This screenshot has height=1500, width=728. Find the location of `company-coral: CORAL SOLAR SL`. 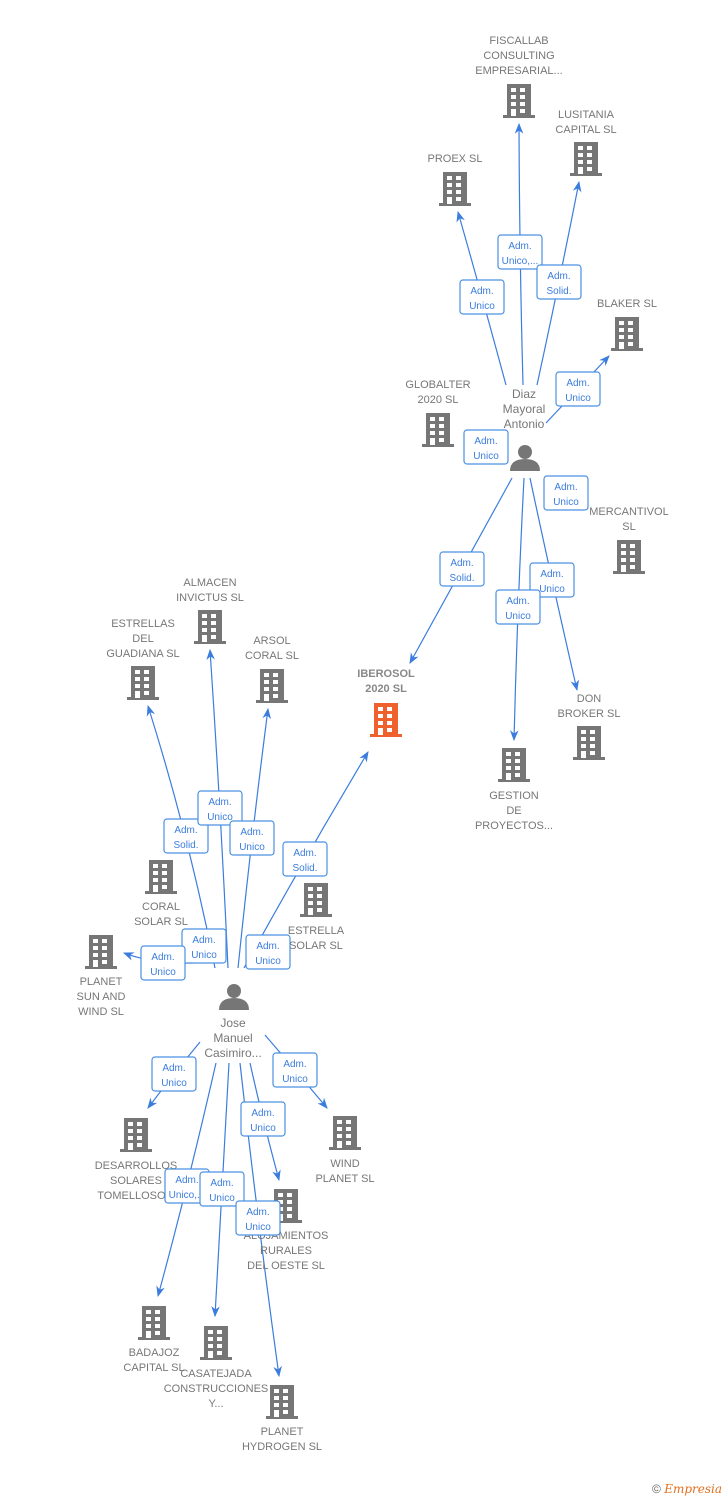

company-coral: CORAL SOLAR SL is located at coordinates (161, 914).